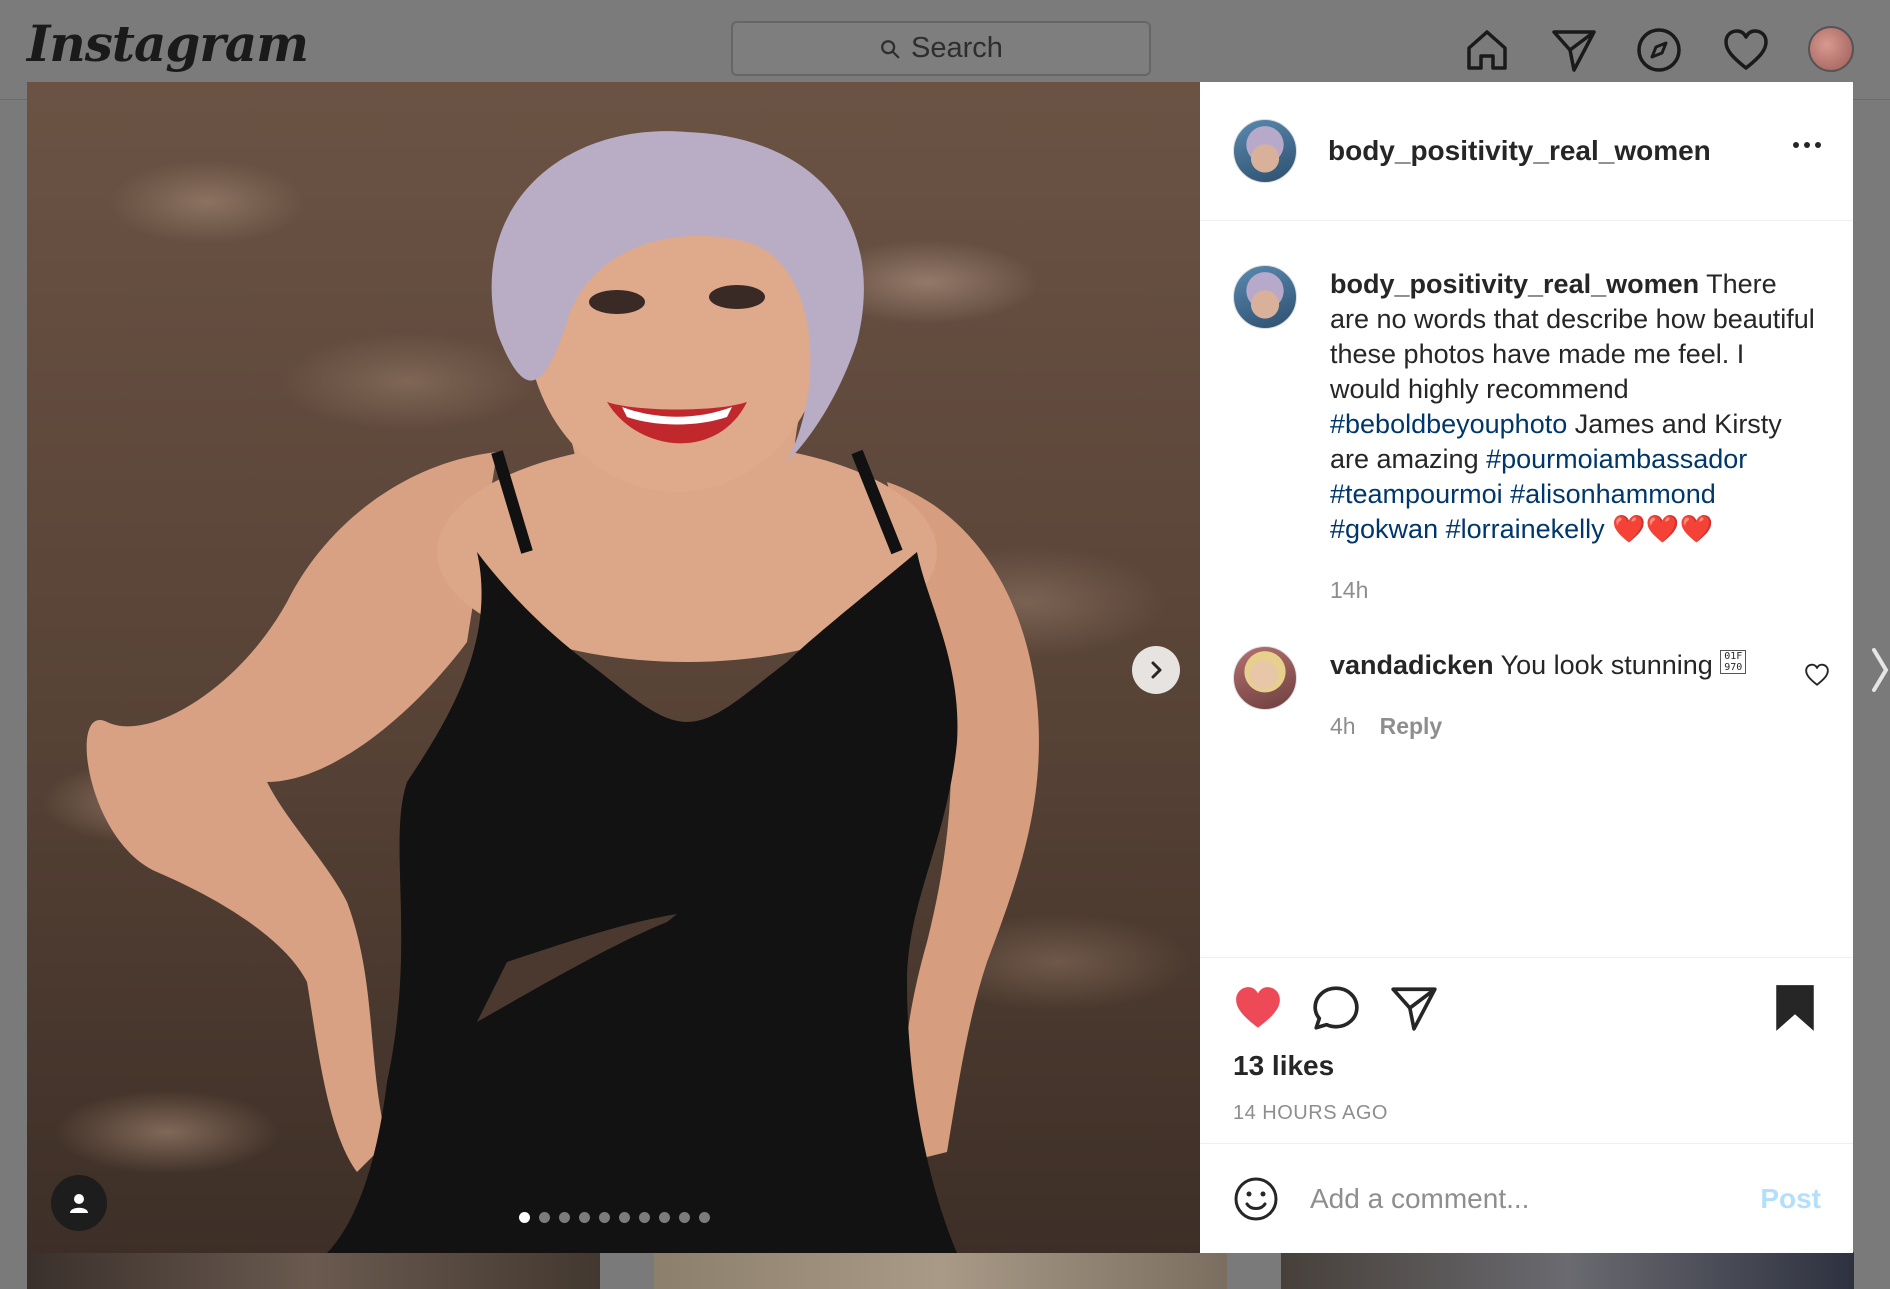 The height and width of the screenshot is (1289, 1890). Describe the element at coordinates (1514, 284) in the screenshot. I see `caption-username: body_positivity_real_women` at that location.